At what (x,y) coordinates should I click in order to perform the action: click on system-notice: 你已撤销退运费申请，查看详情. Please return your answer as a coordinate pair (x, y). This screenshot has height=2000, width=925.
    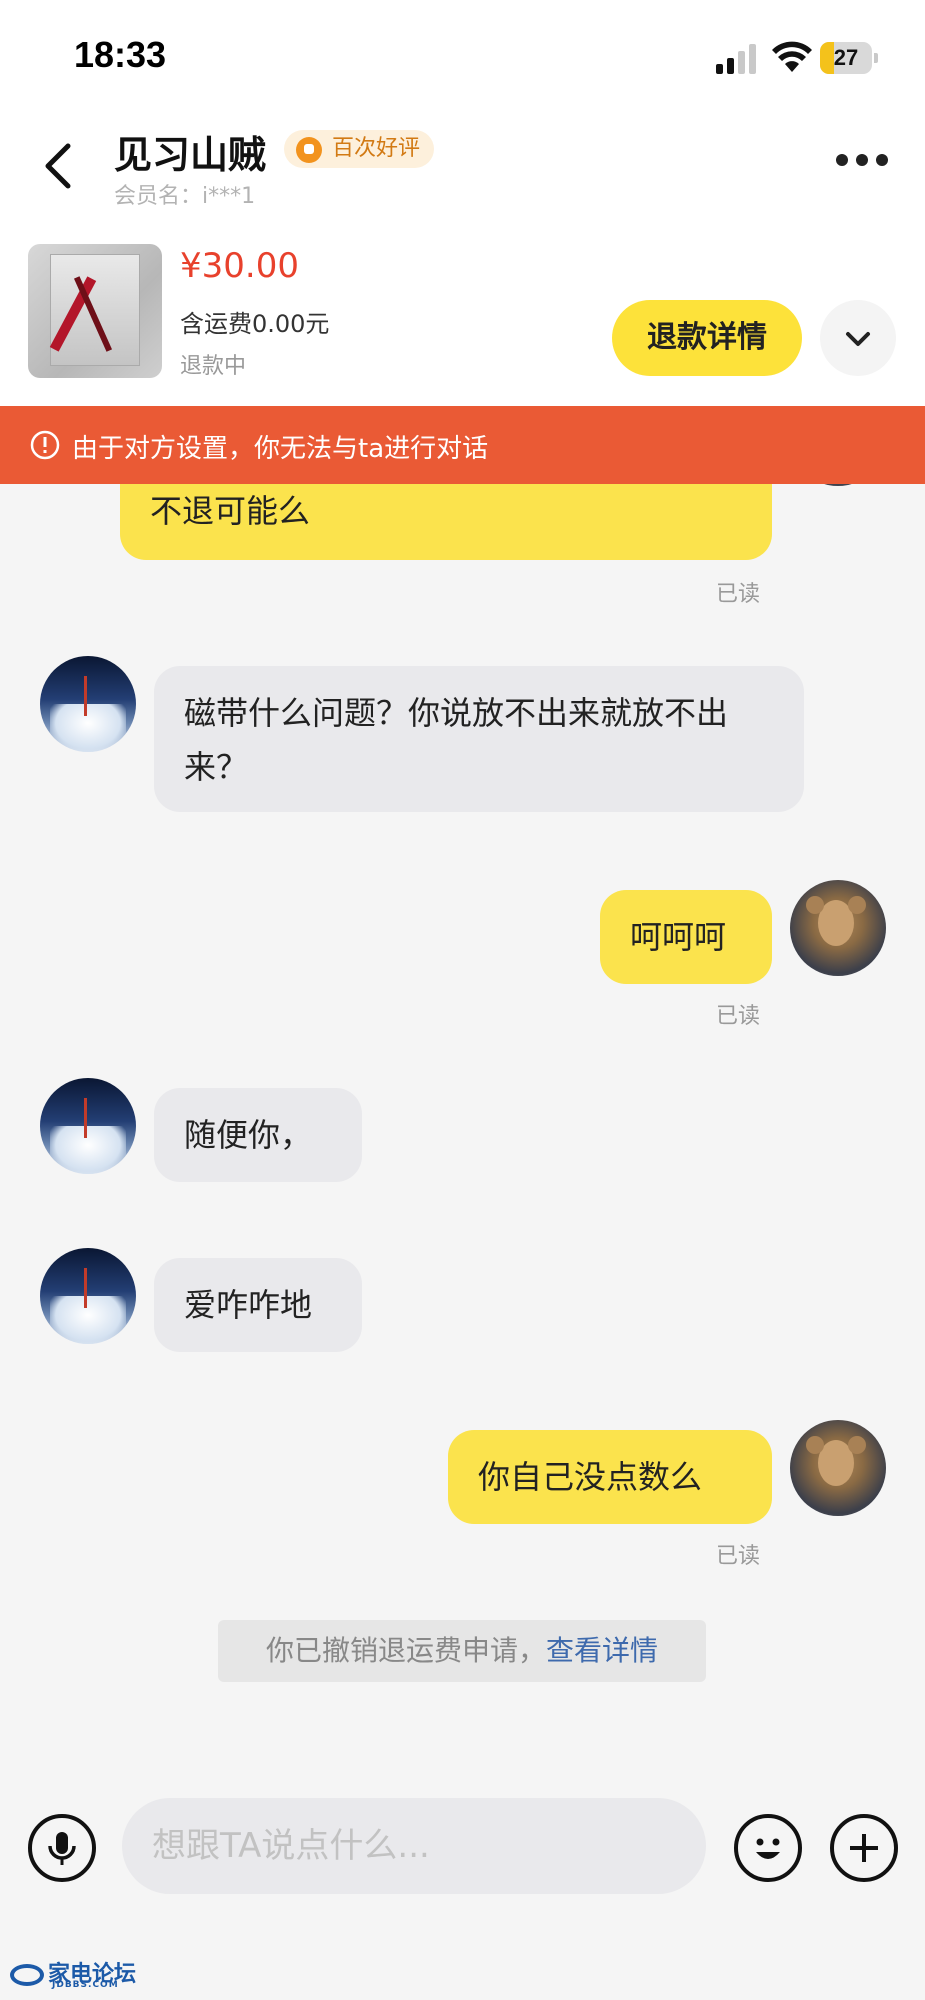
    Looking at the image, I should click on (462, 1651).